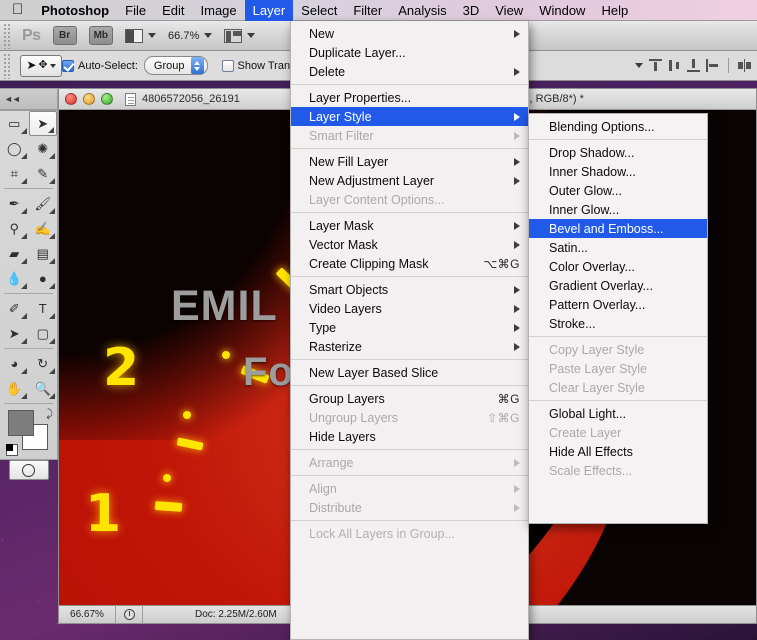 Image resolution: width=757 pixels, height=640 pixels. Describe the element at coordinates (21, 423) in the screenshot. I see `foreground-color-swatch` at that location.